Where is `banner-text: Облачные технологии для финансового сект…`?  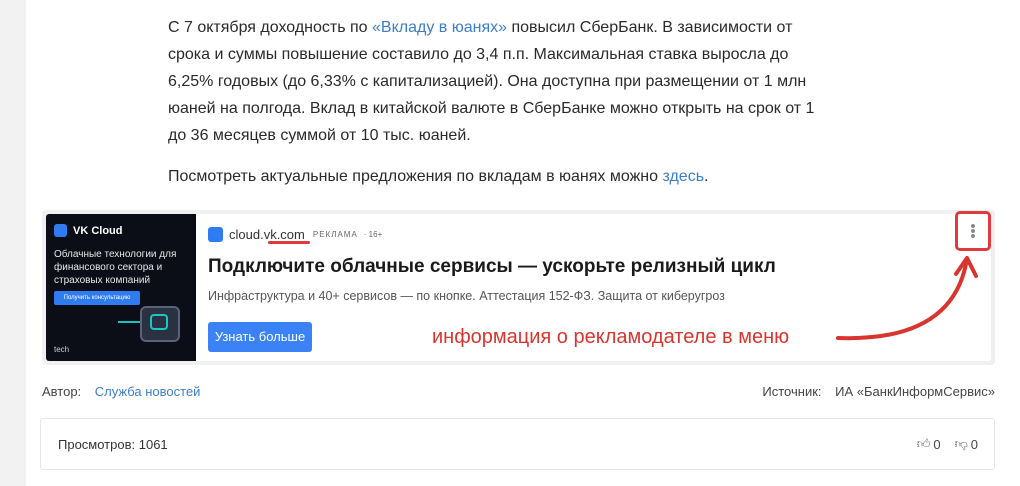 banner-text: Облачные технологии для финансового сект… is located at coordinates (115, 267).